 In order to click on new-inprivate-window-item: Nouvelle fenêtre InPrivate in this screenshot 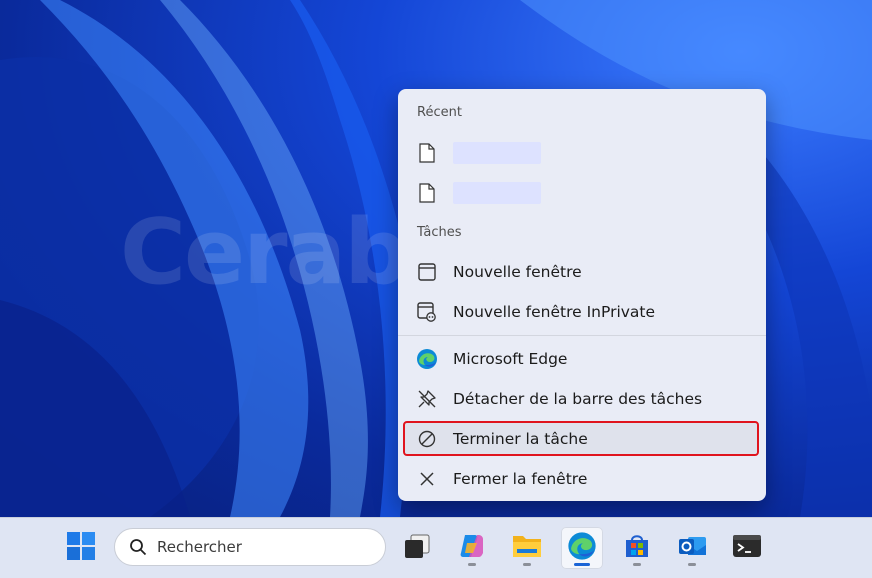, I will do `click(582, 312)`.